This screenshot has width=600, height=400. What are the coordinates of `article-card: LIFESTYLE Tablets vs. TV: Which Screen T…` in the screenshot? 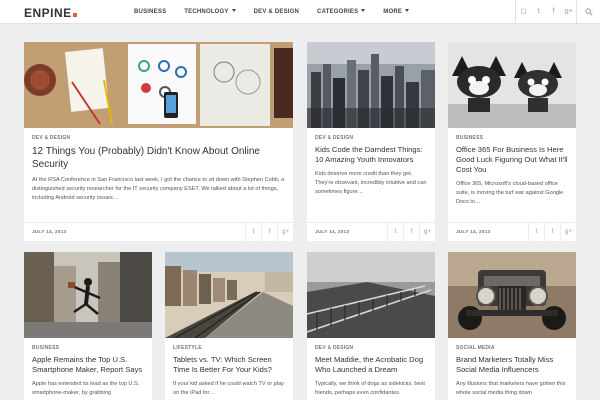 It's located at (229, 326).